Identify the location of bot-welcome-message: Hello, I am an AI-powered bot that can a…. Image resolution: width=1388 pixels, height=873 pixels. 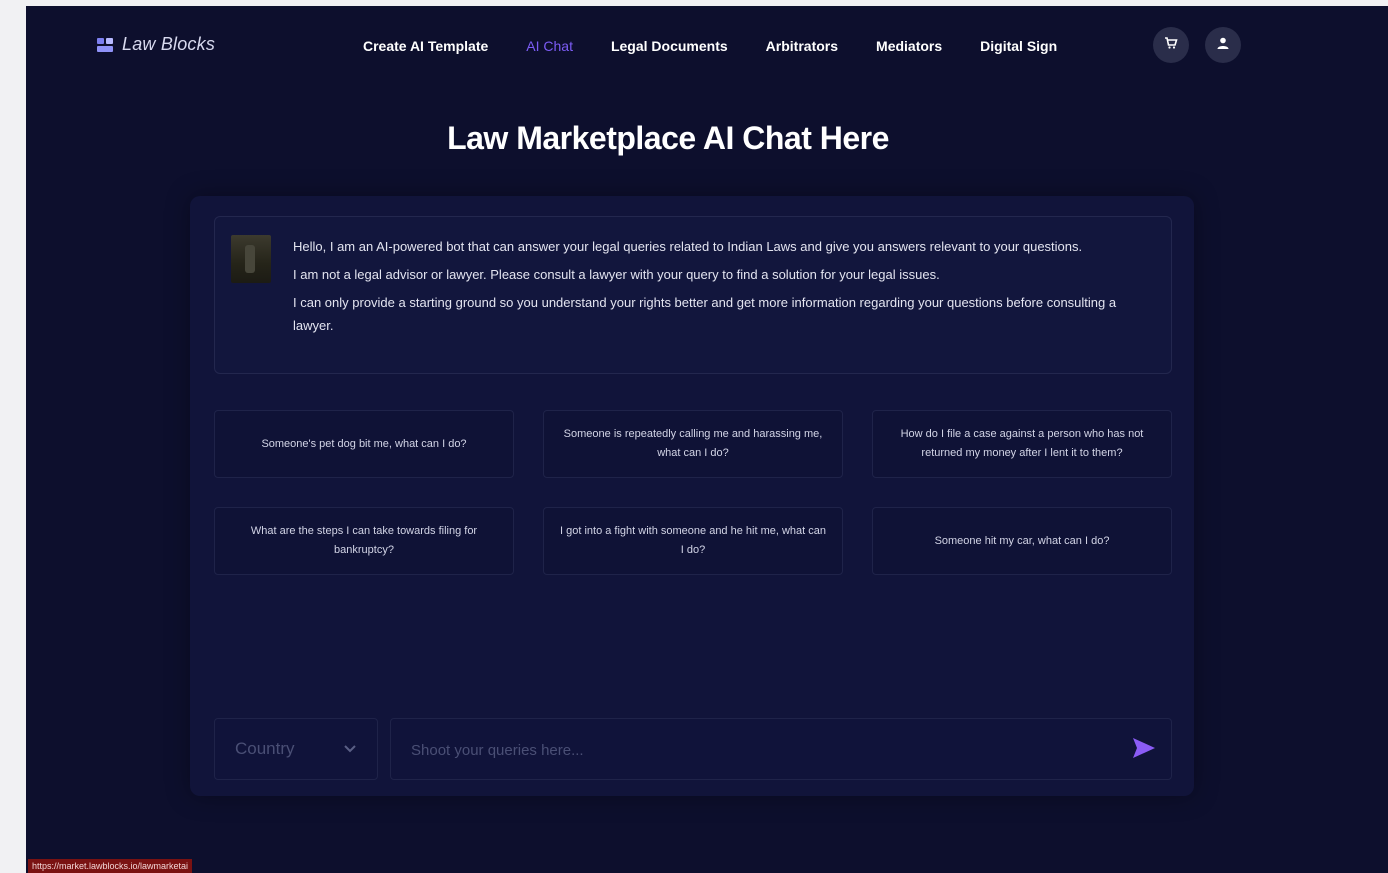
(693, 295).